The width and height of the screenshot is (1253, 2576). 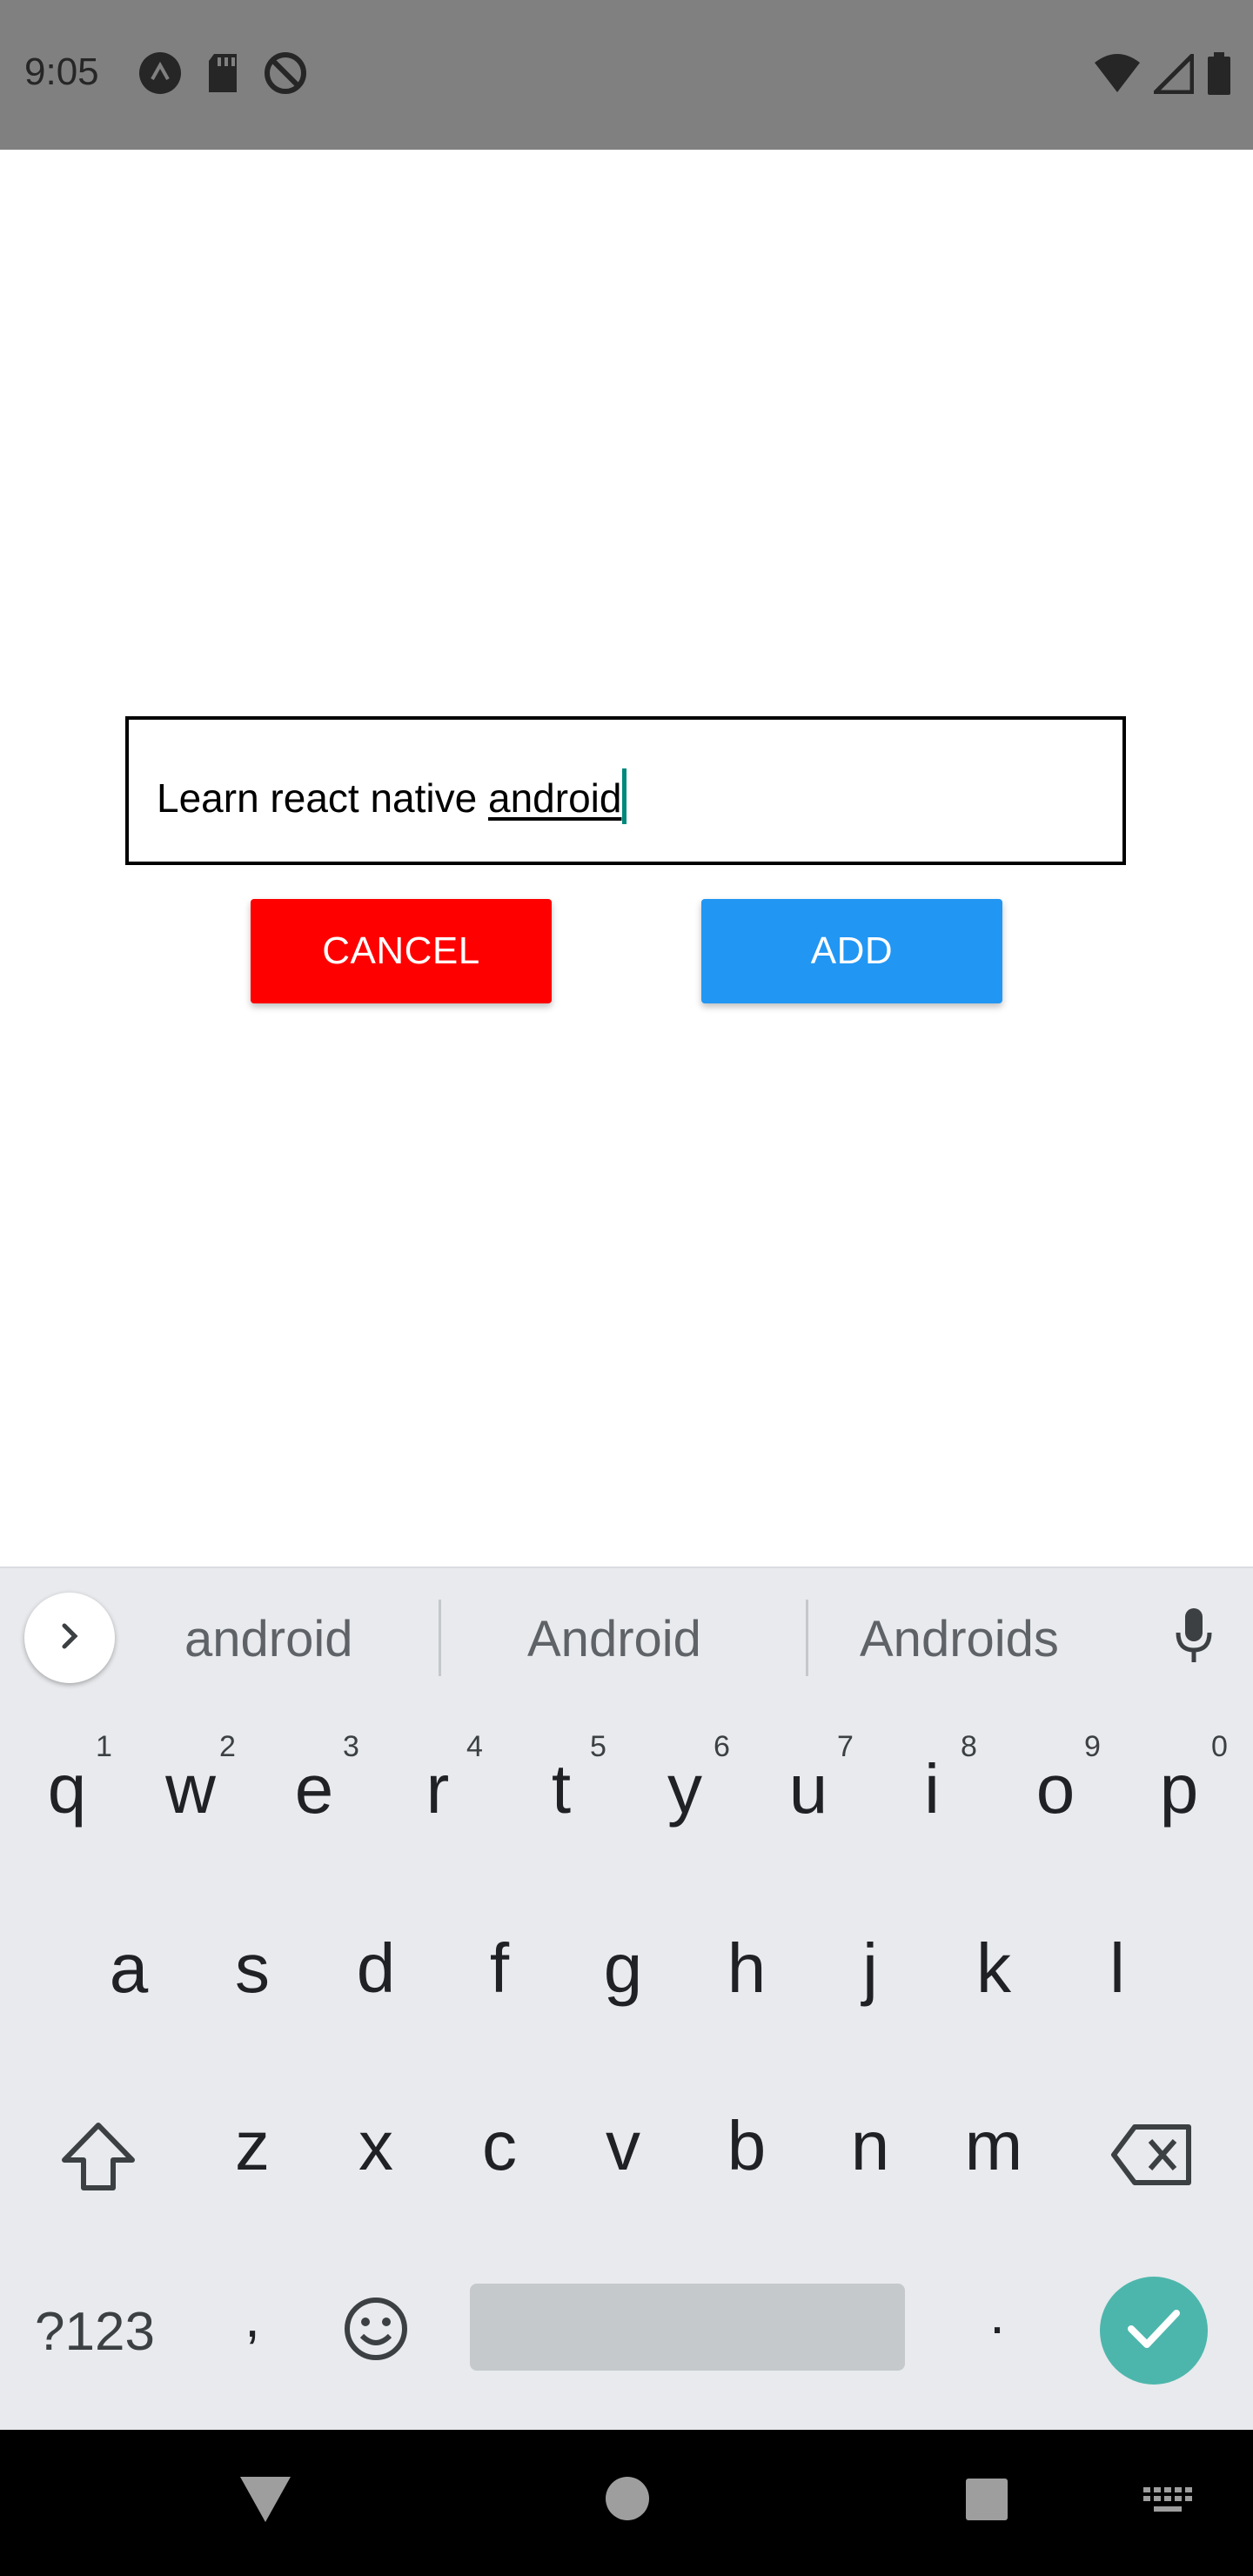 I want to click on key-l: l, so click(x=1117, y=1969).